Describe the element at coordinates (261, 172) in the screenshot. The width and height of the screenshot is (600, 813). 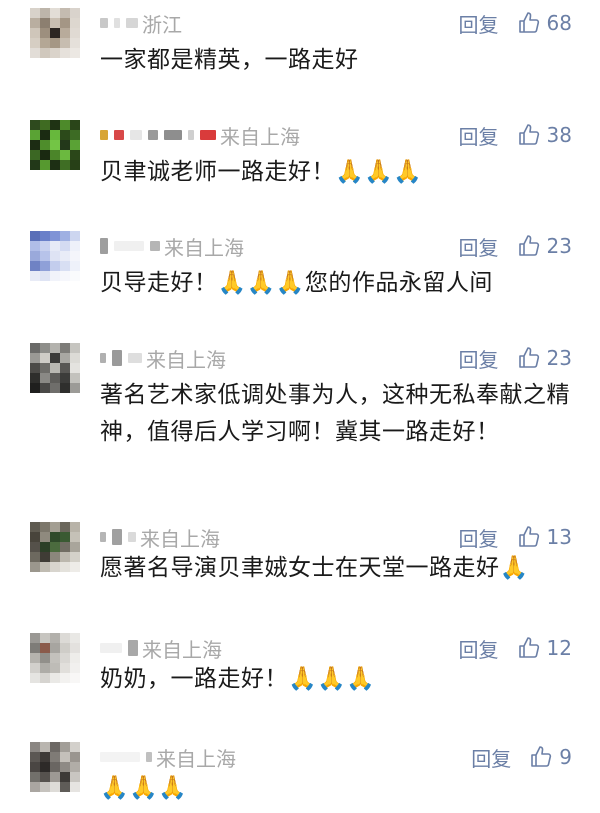
I see `comment-text: 贝聿诚老师一路走好！🙏🙏🙏` at that location.